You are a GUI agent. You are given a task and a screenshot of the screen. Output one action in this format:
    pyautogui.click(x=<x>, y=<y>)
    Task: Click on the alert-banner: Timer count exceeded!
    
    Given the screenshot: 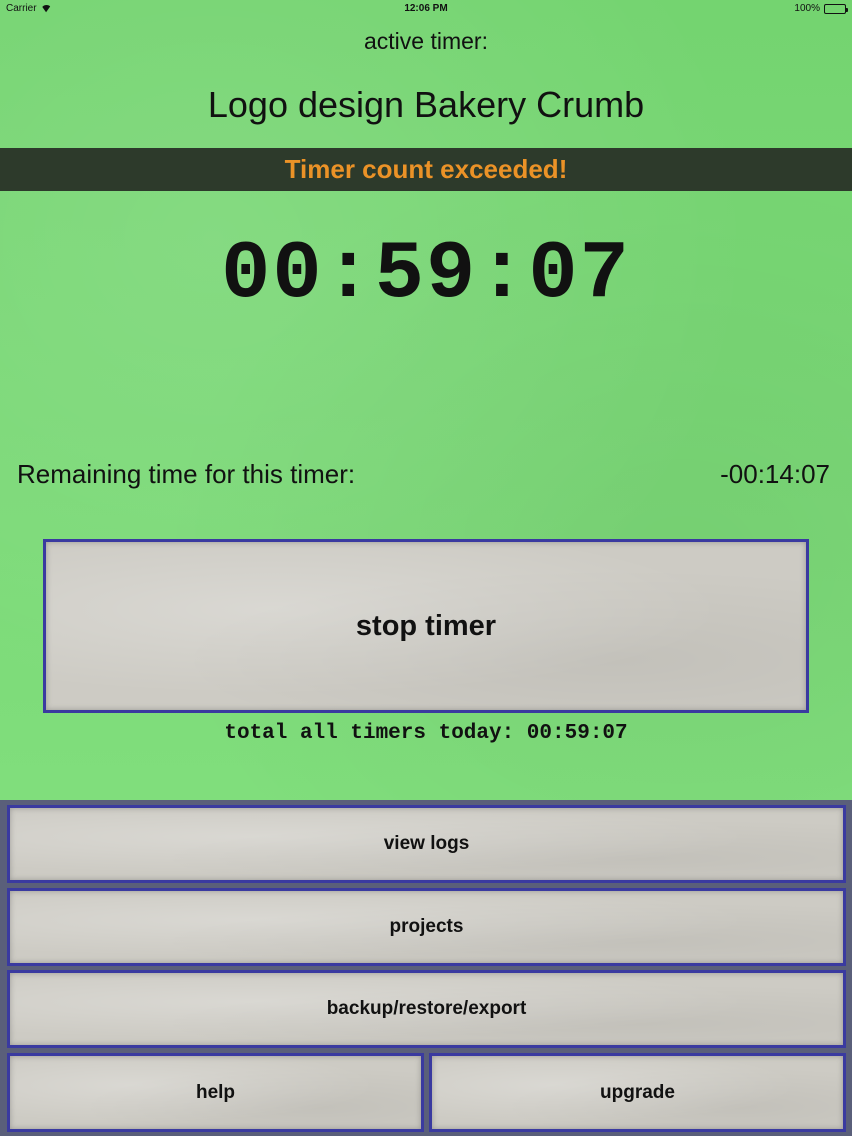 What is the action you would take?
    pyautogui.click(x=426, y=169)
    